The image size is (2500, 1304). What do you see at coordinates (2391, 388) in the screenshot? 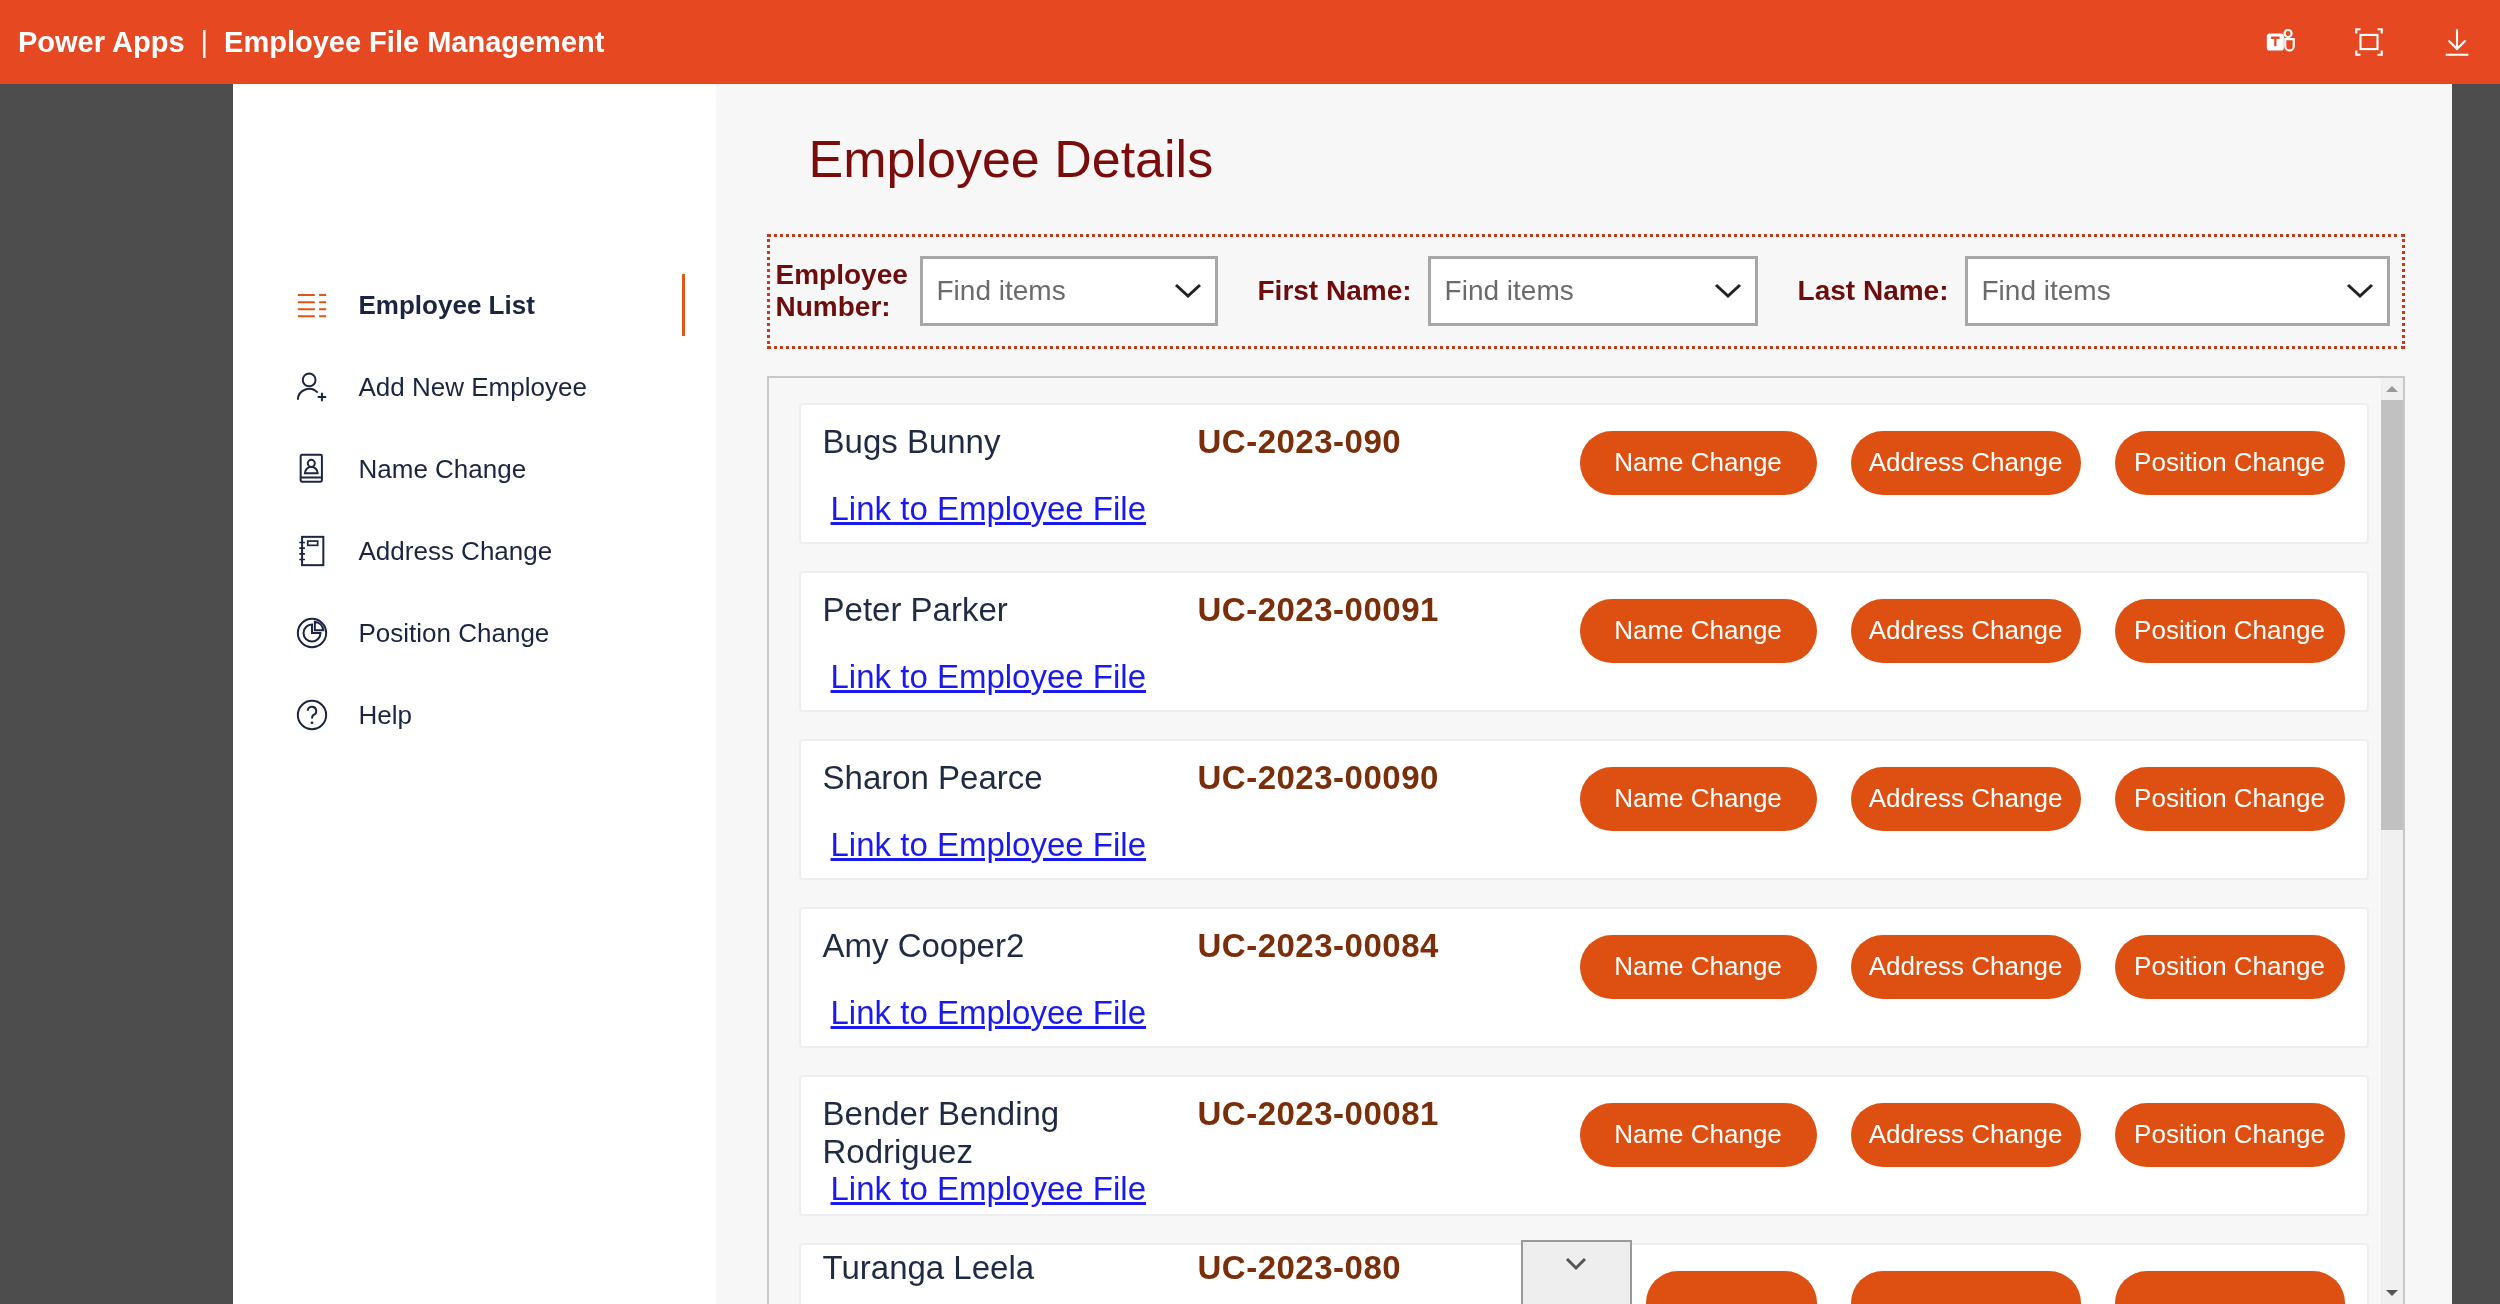
I see `scroll-up-icon` at bounding box center [2391, 388].